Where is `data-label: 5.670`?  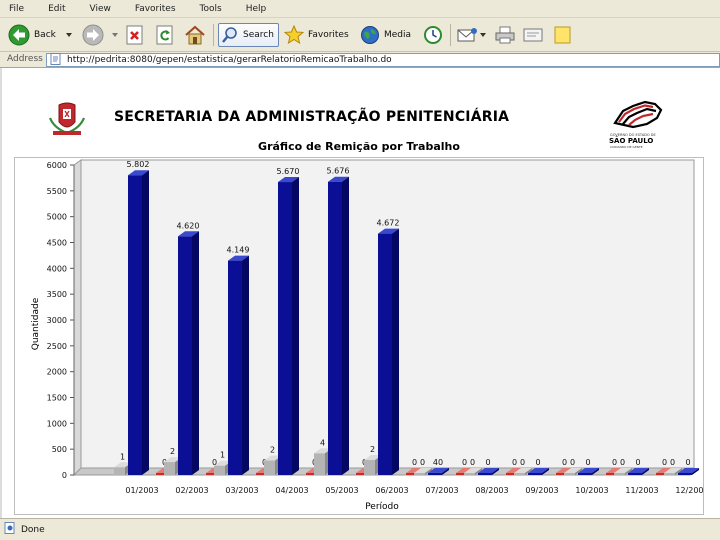
data-label: 5.670 is located at coordinates (288, 171).